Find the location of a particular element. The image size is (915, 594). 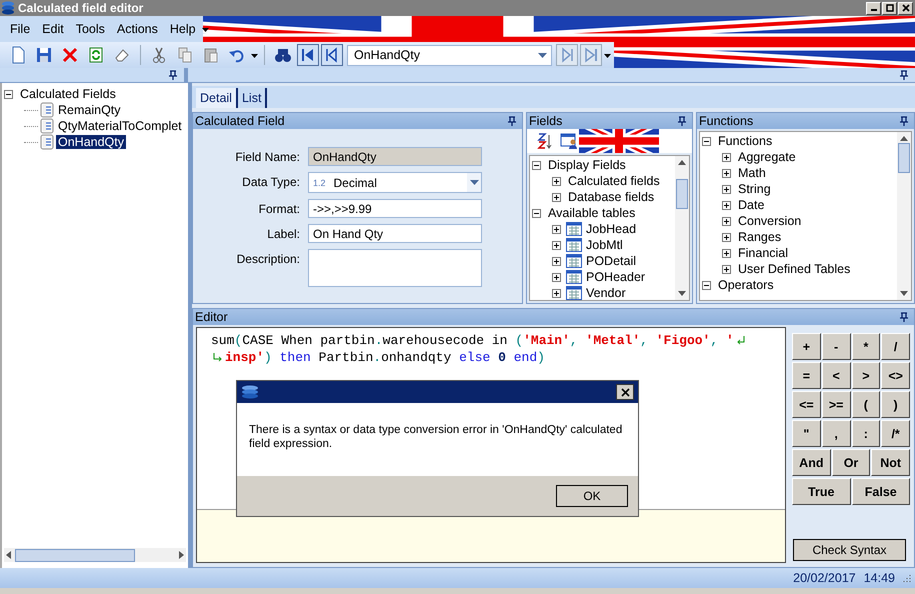

field-label: Data Type: is located at coordinates (270, 181).